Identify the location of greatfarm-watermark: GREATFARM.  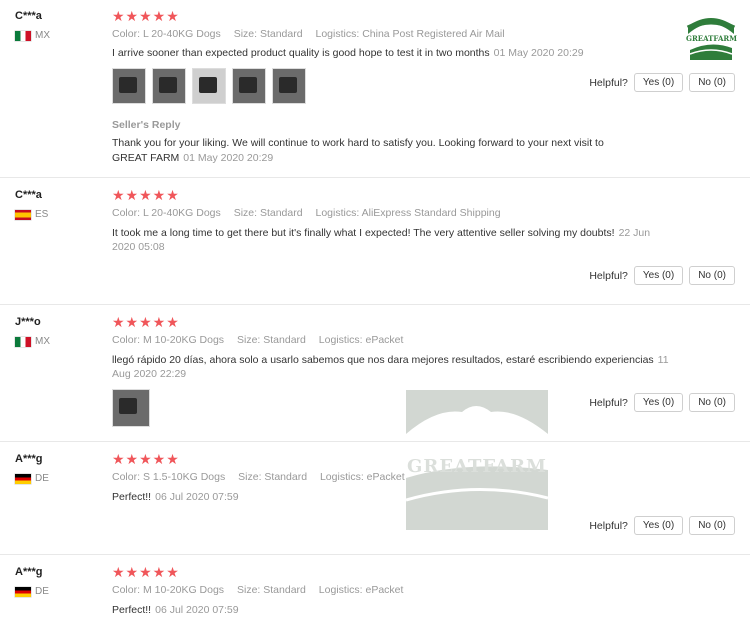
(477, 460).